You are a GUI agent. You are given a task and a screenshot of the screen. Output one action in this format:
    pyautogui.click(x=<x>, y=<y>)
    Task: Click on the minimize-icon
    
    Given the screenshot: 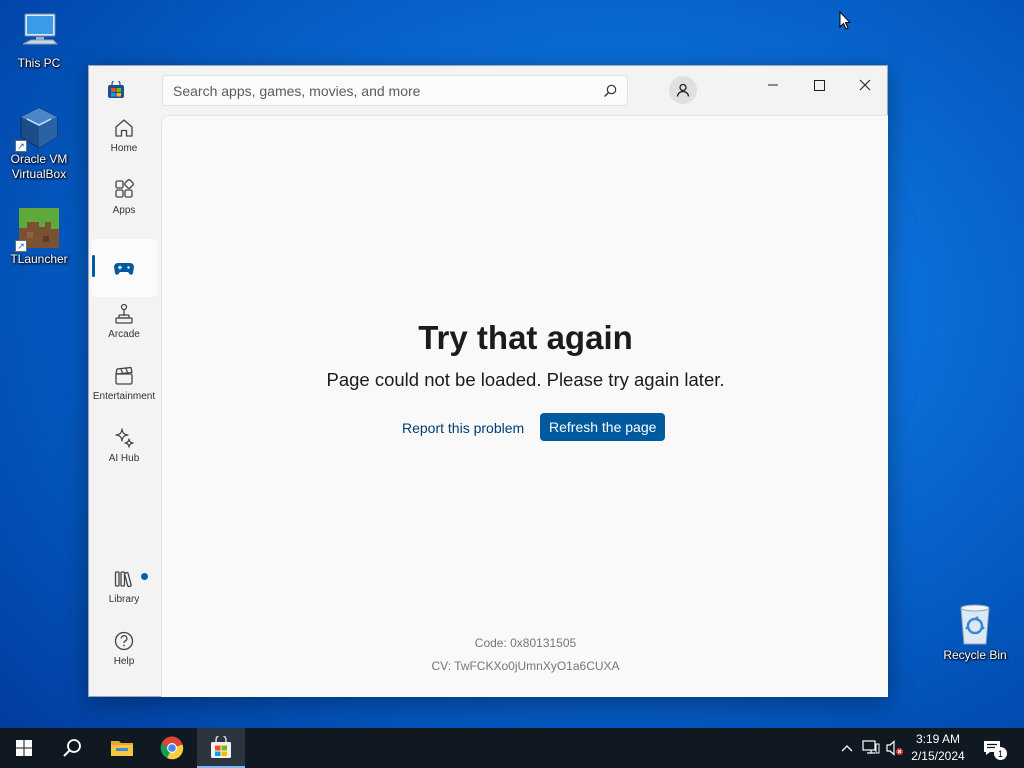 What is the action you would take?
    pyautogui.click(x=773, y=85)
    